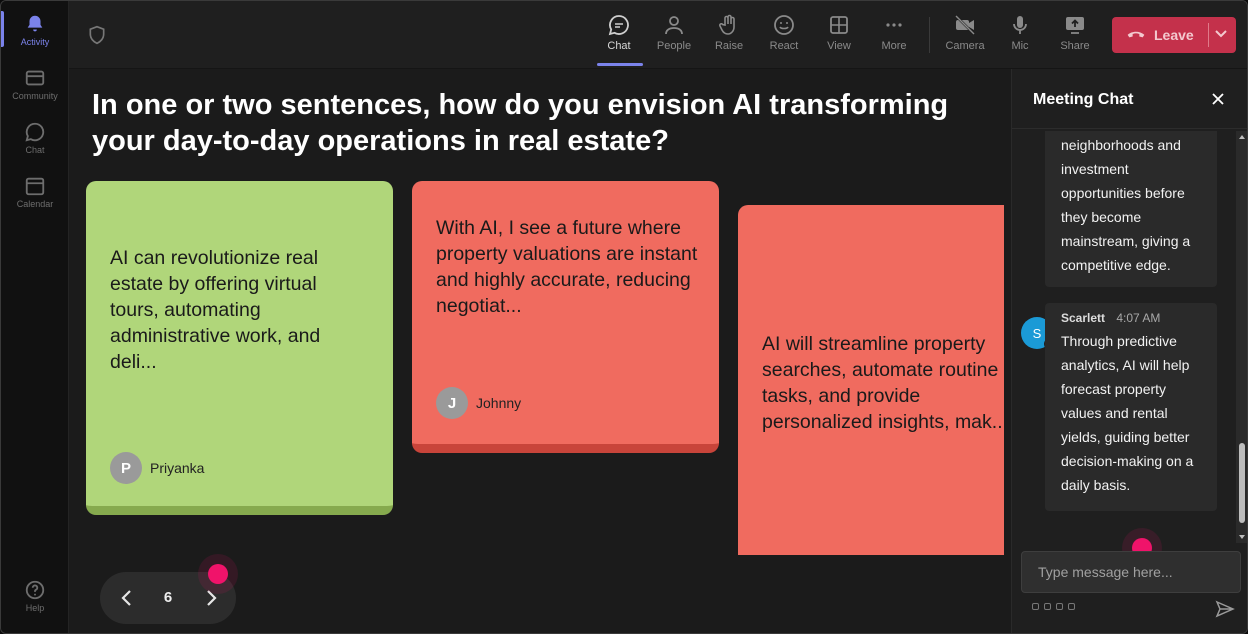 The height and width of the screenshot is (634, 1248). I want to click on attach-icon, so click(1047, 606).